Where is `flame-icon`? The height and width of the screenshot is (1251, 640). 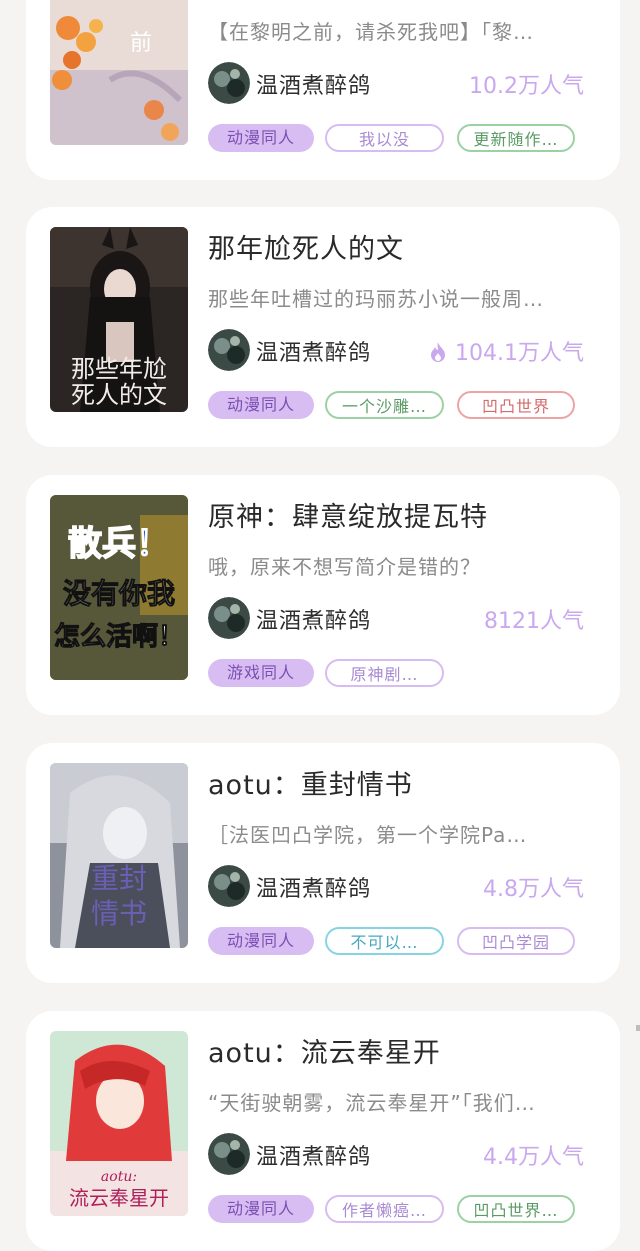 flame-icon is located at coordinates (438, 352).